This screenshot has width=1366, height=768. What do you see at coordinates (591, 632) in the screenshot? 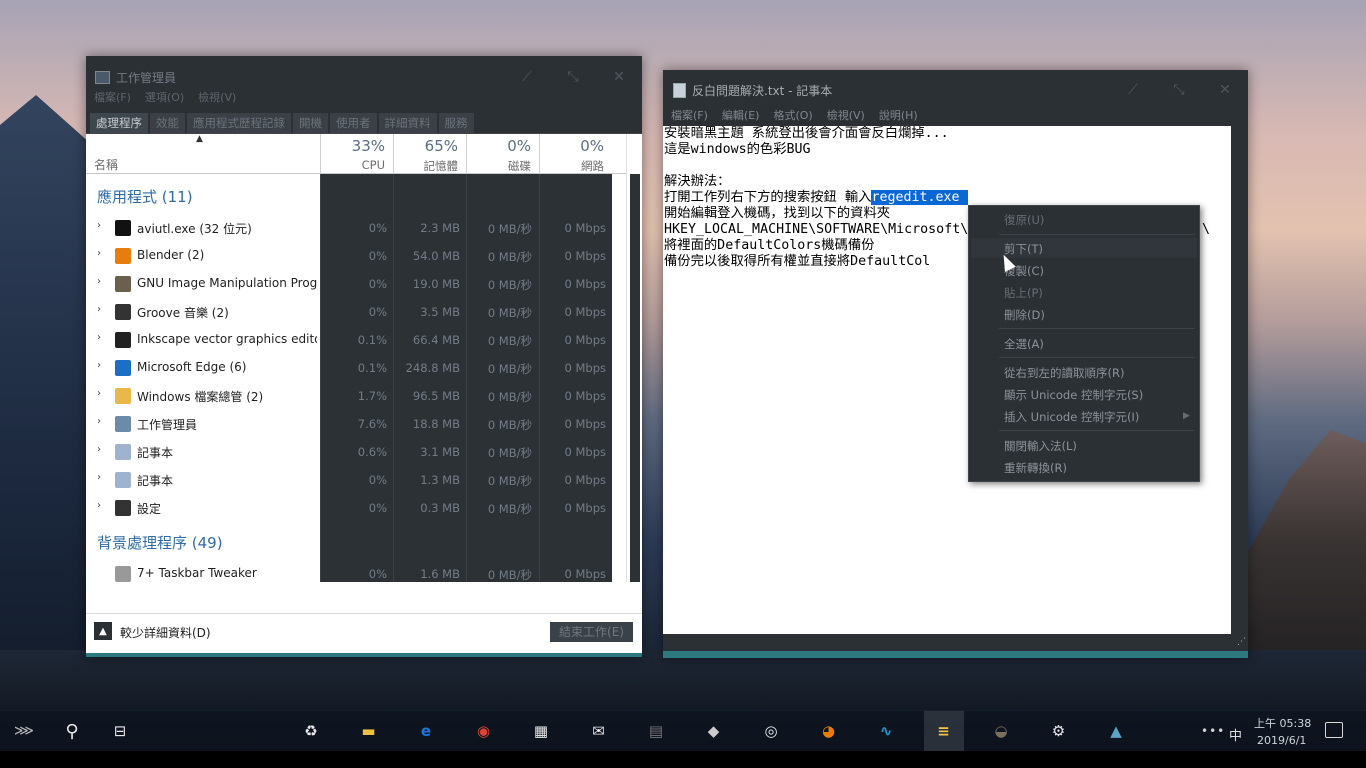
I see `end-task-button: 結束工作(E)` at bounding box center [591, 632].